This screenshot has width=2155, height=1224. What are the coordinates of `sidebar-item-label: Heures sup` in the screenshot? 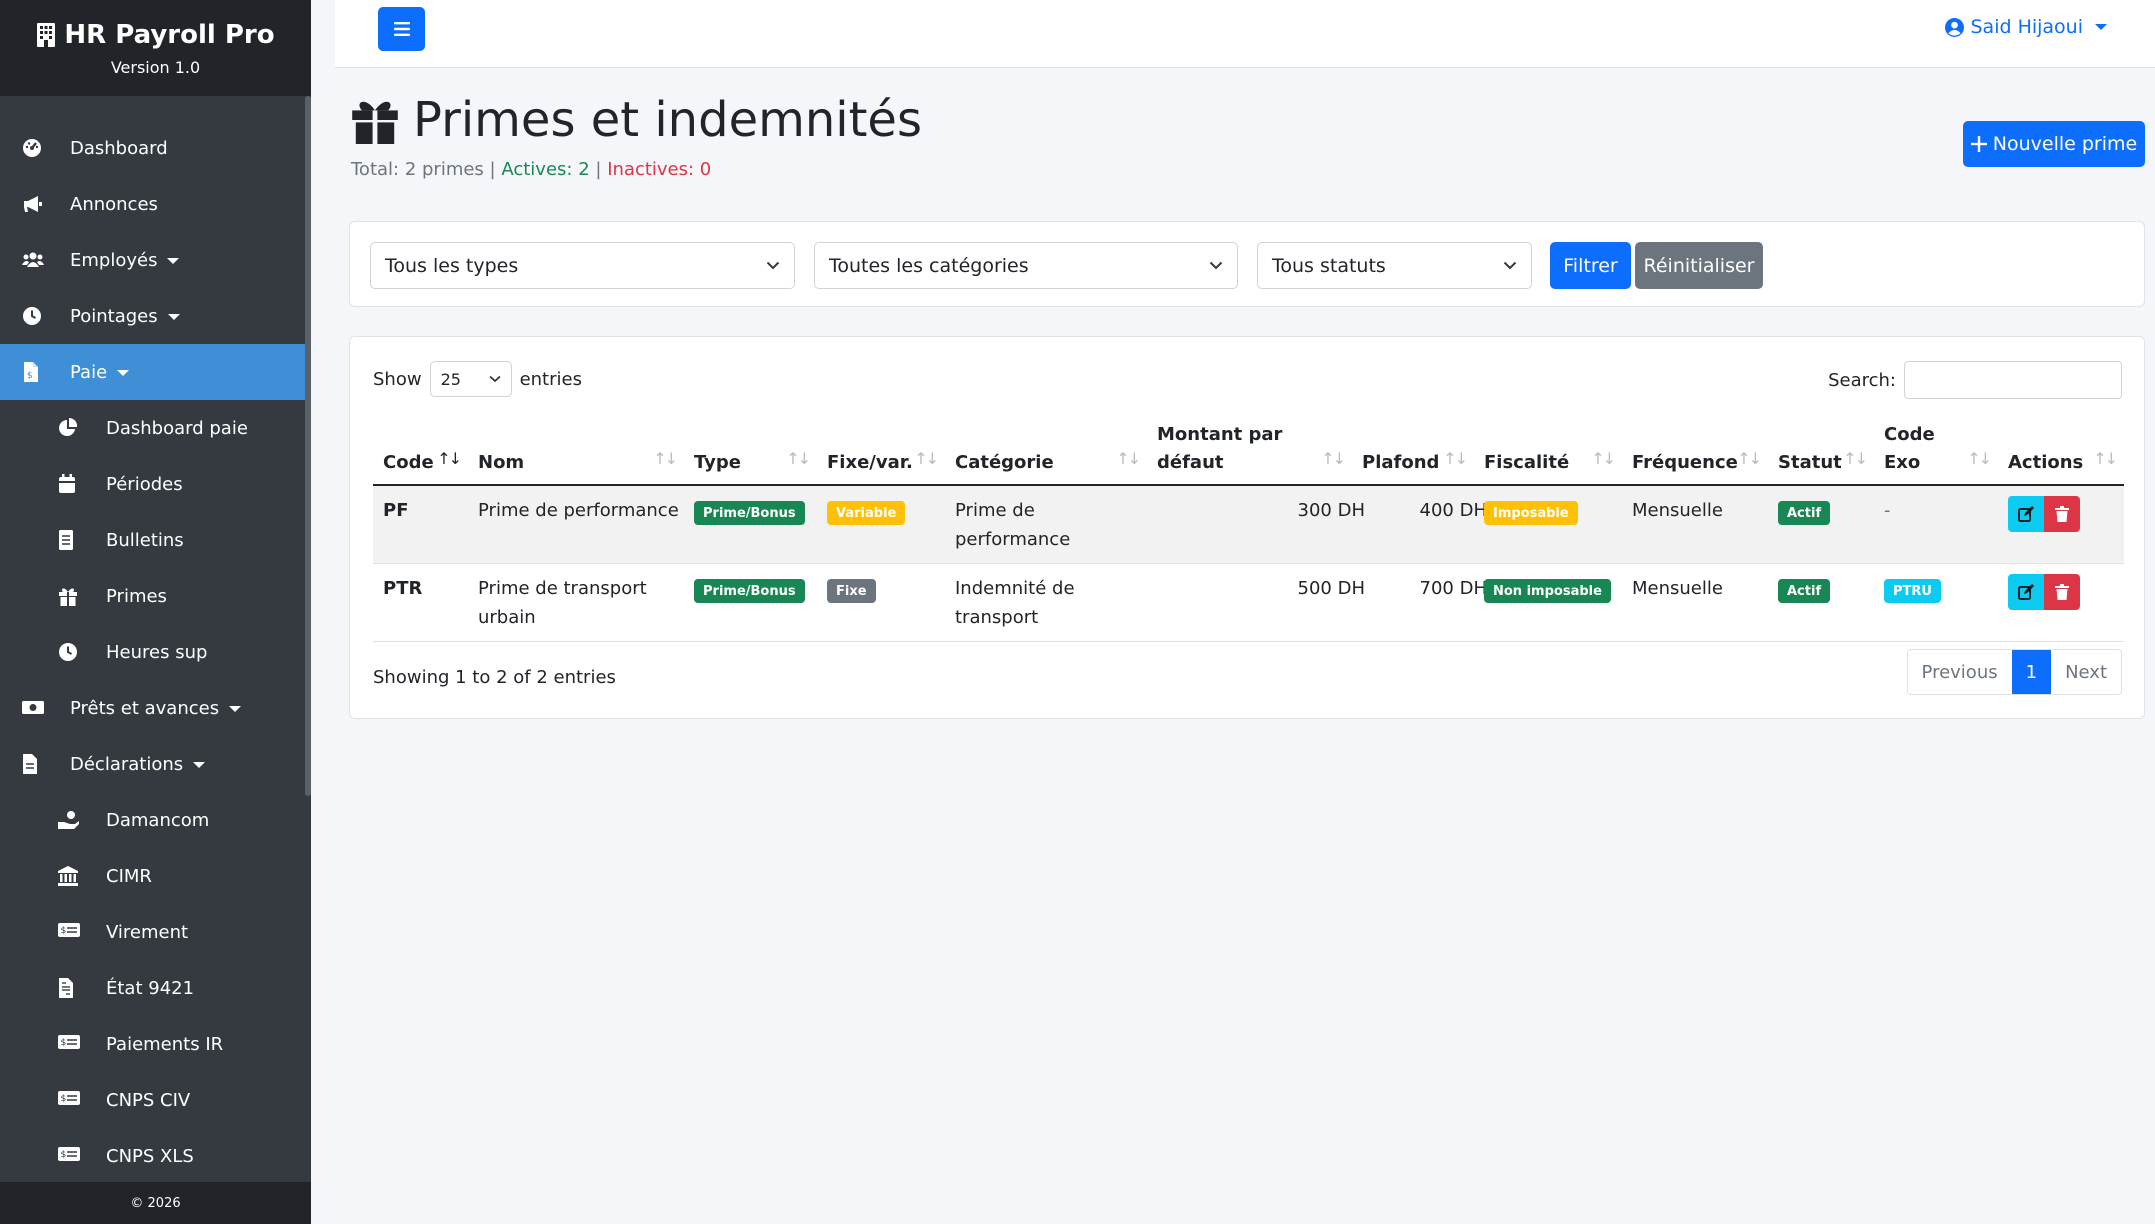 It's located at (157, 652).